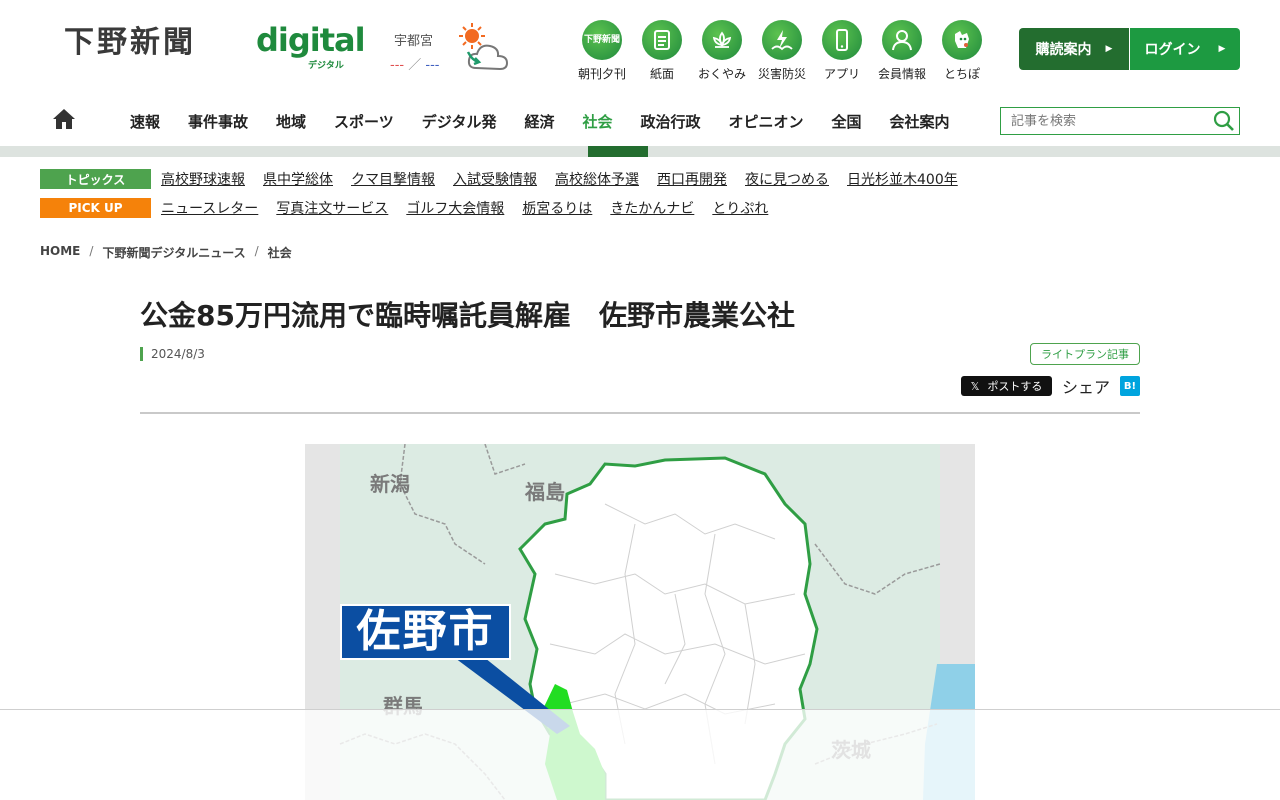  I want to click on mascot-icon, so click(962, 40).